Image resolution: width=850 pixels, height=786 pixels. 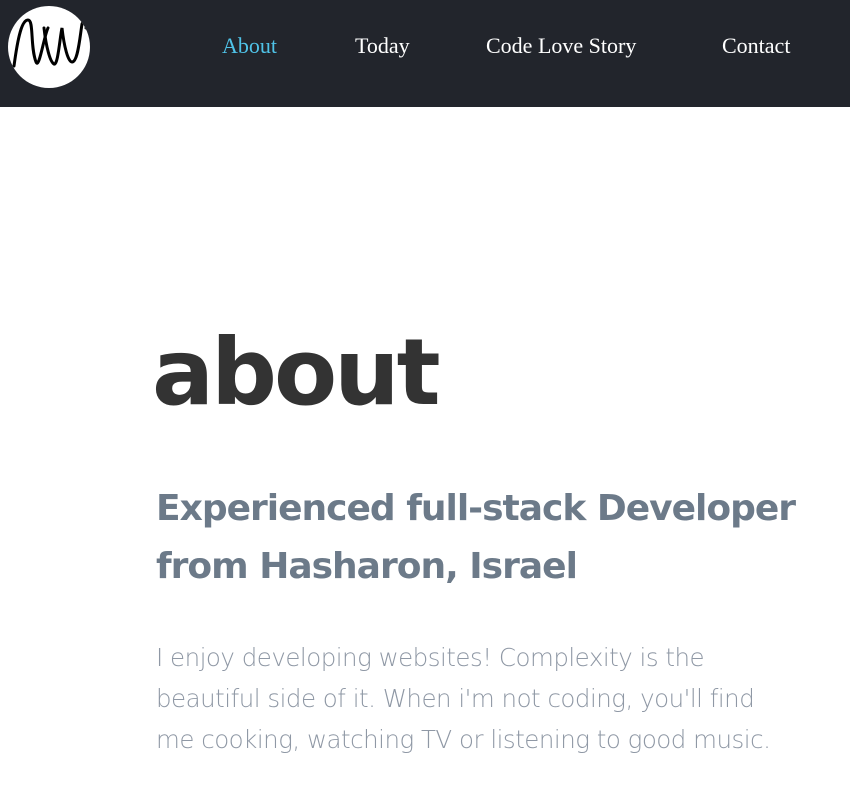 I want to click on nav-today-link: Today, so click(x=382, y=46).